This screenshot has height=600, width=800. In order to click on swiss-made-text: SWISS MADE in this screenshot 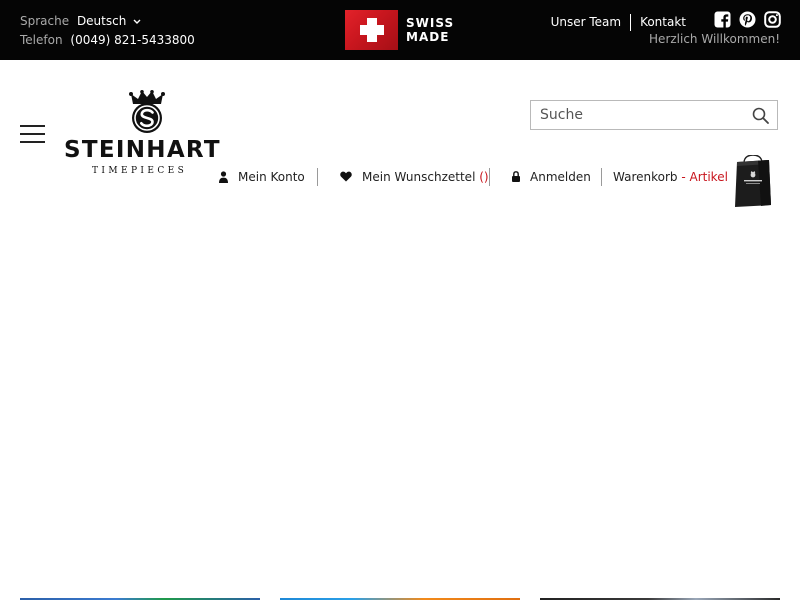, I will do `click(431, 30)`.